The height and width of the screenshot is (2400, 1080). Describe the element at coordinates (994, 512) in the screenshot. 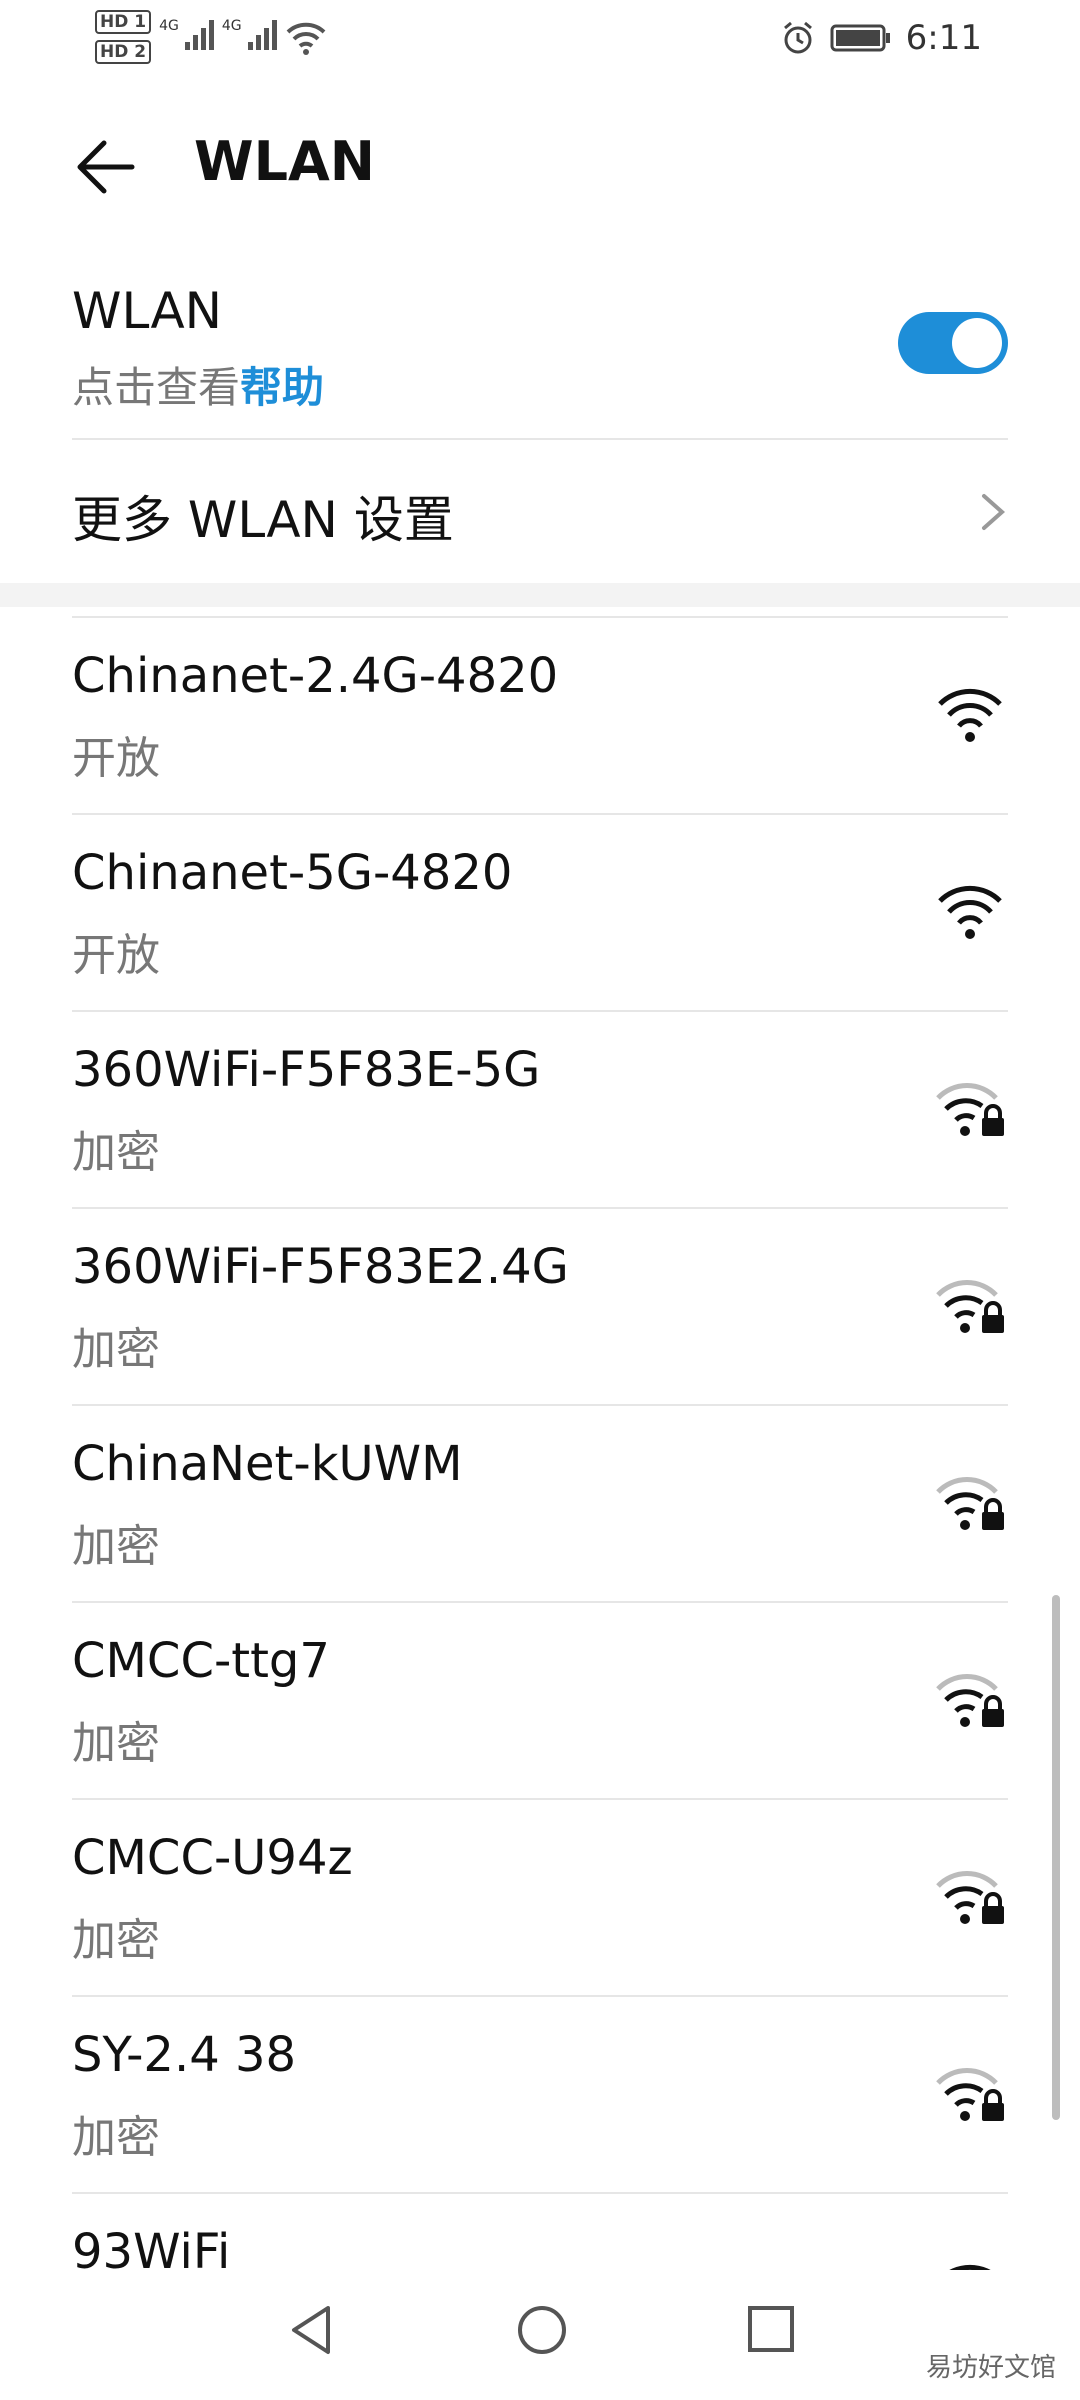

I see `chevron-right-icon` at that location.